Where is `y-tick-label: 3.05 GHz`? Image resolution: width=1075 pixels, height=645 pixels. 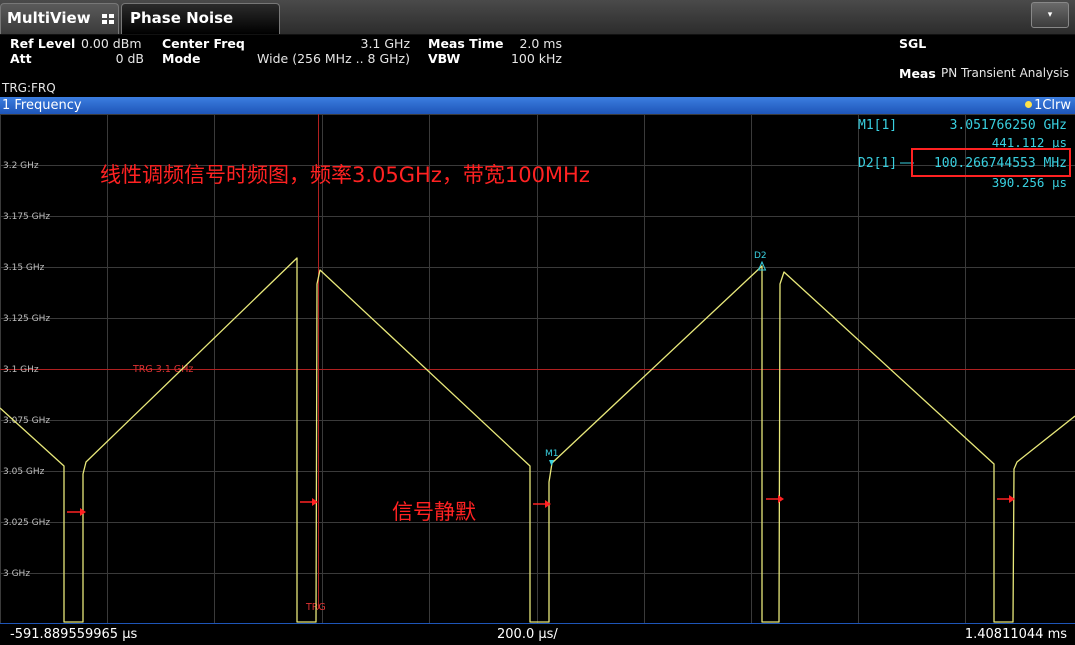 y-tick-label: 3.05 GHz is located at coordinates (24, 472).